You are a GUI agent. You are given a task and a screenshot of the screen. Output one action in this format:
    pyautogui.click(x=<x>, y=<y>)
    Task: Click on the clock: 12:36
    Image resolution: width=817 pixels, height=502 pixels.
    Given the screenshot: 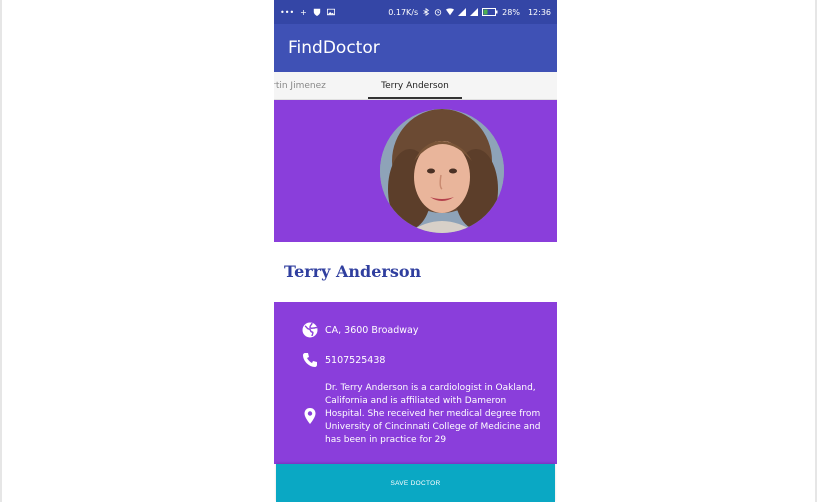 What is the action you would take?
    pyautogui.click(x=539, y=12)
    